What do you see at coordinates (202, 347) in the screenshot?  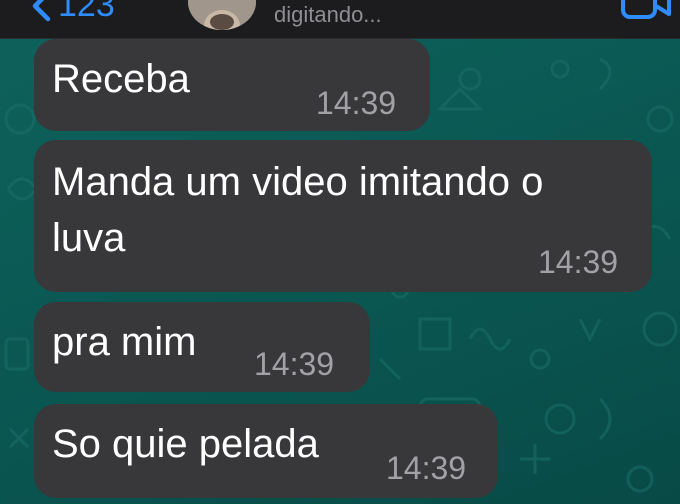 I see `message-bubble: pra mim 14:39` at bounding box center [202, 347].